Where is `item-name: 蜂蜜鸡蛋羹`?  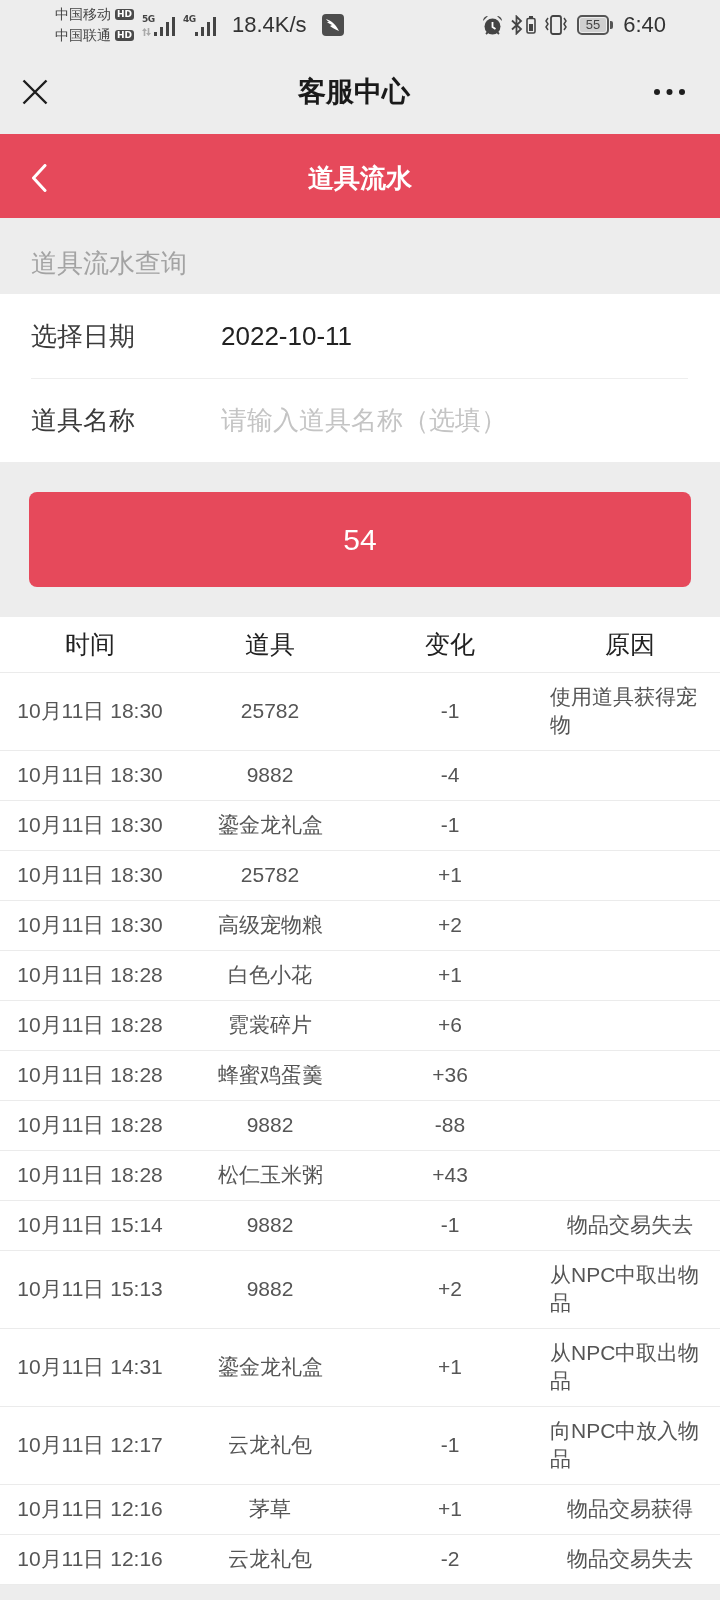 item-name: 蜂蜜鸡蛋羹 is located at coordinates (270, 1075).